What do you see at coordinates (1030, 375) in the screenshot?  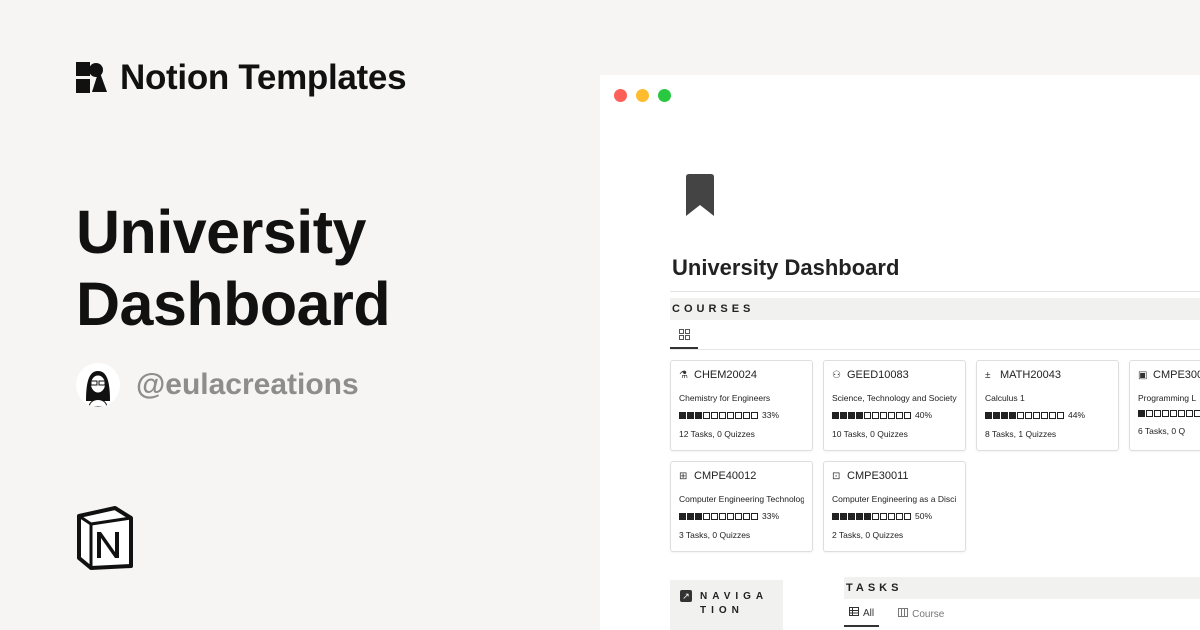 I see `course-code: MATH20043` at bounding box center [1030, 375].